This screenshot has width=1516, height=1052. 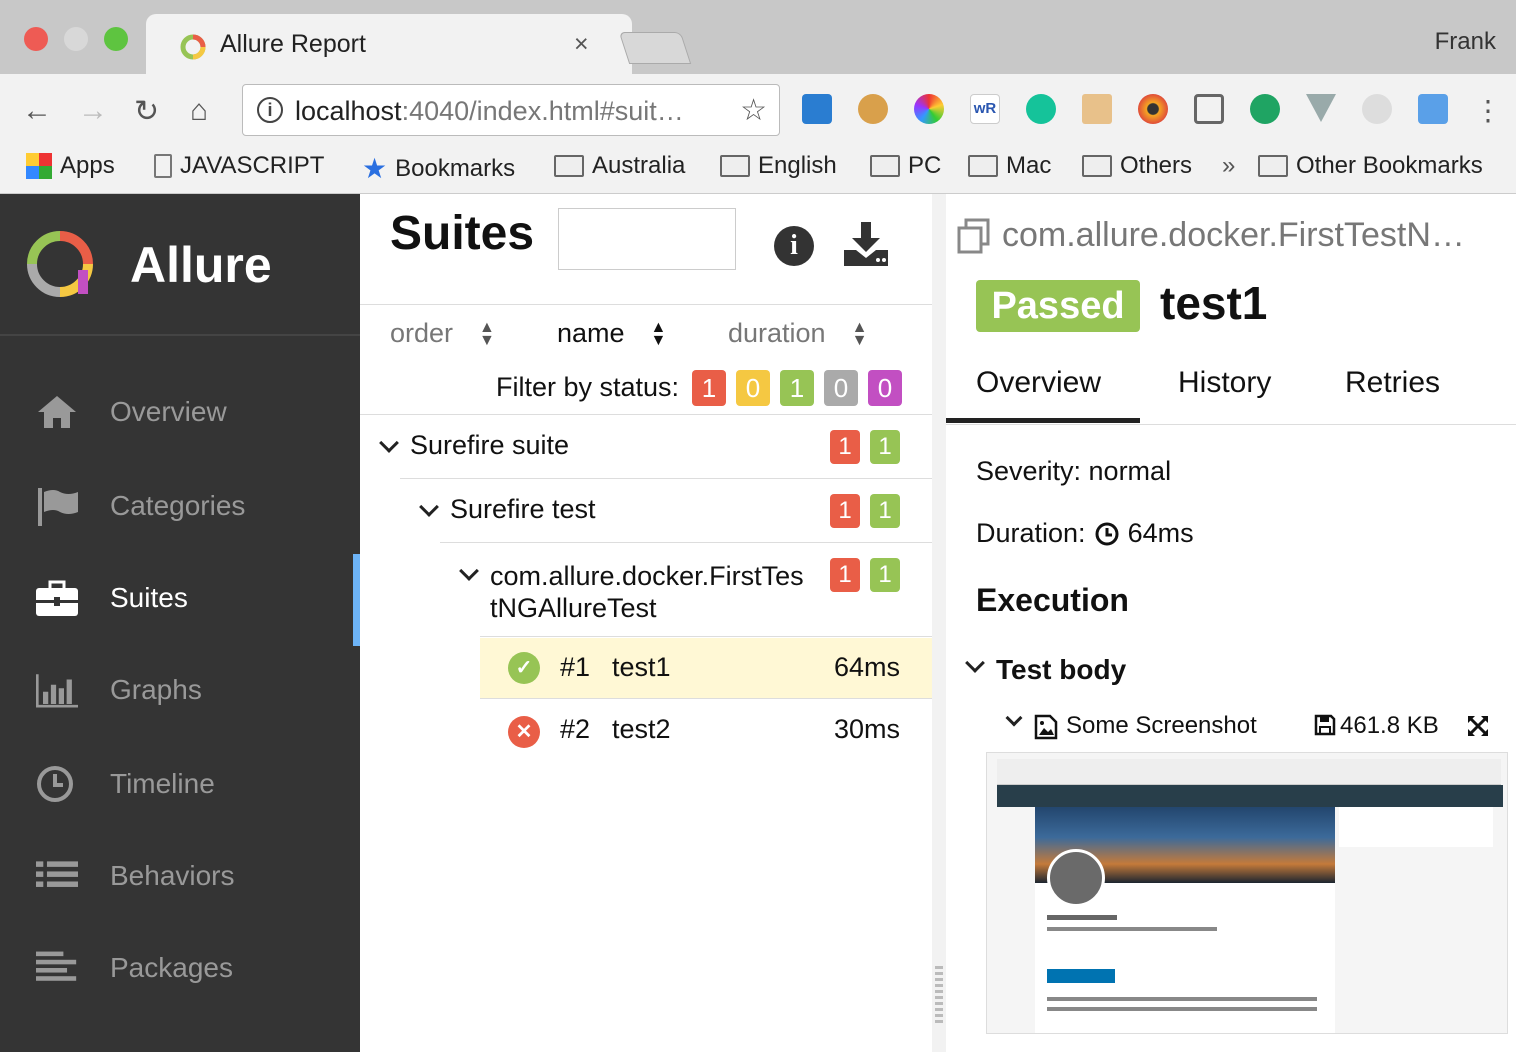 What do you see at coordinates (162, 783) in the screenshot?
I see `sidebar-item-label: Timeline` at bounding box center [162, 783].